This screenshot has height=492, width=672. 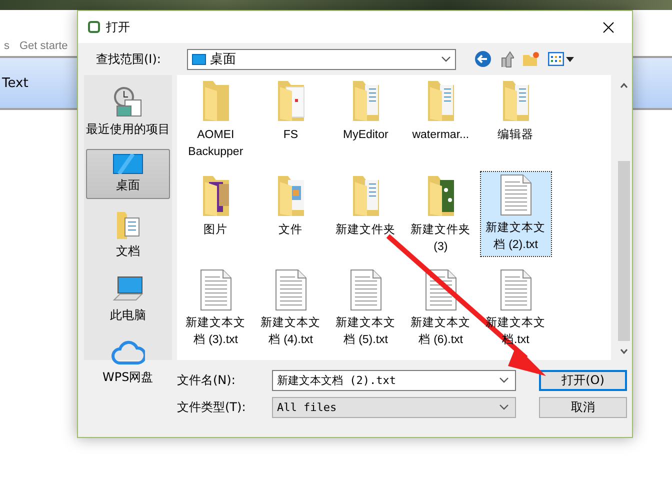 I want to click on file-item: 新建文本文档 (4).txt, so click(x=291, y=308).